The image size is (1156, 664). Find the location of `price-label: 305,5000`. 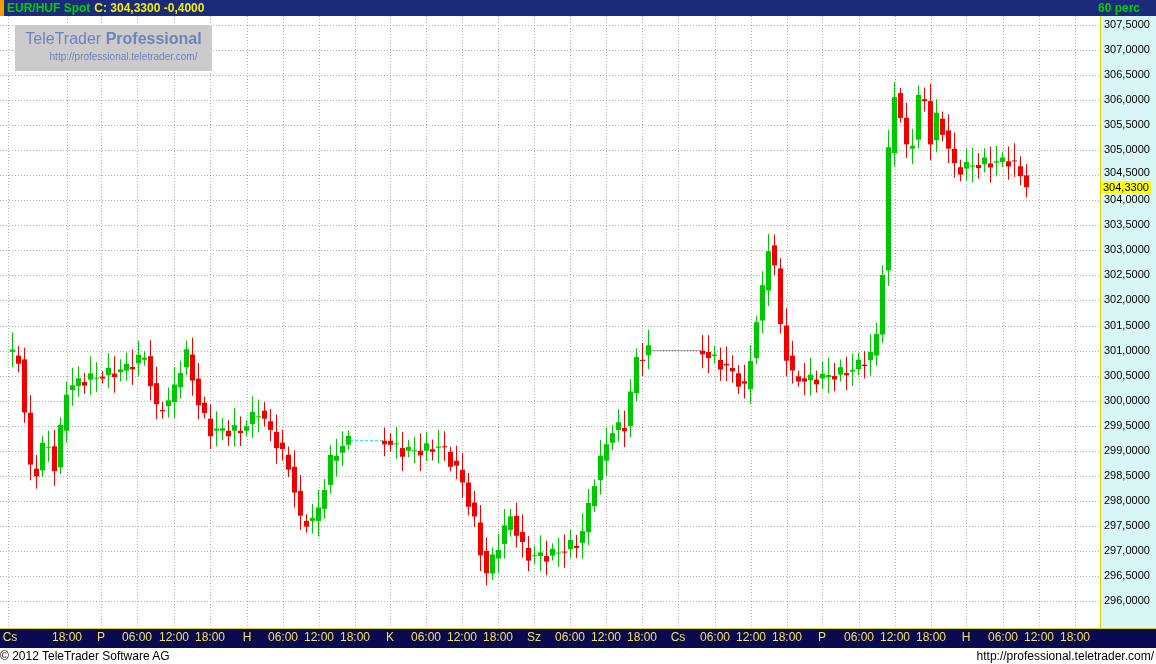

price-label: 305,5000 is located at coordinates (1127, 125).